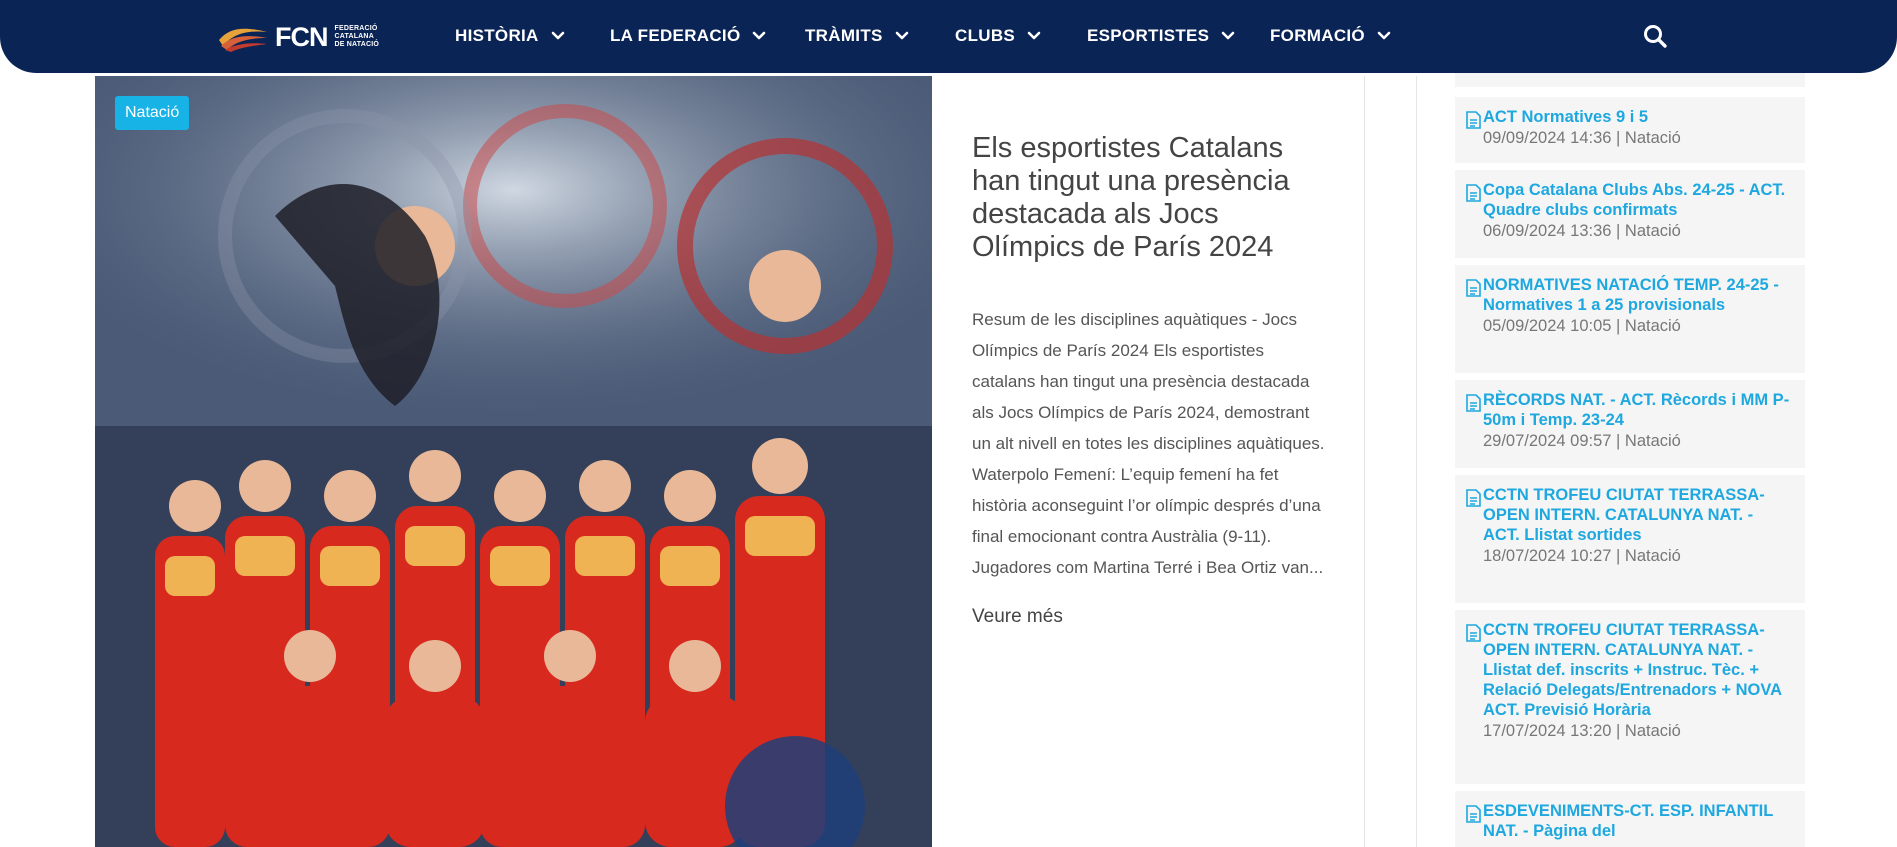 This screenshot has width=1897, height=847. I want to click on logo-subtitle-line: FEDERACIÓ, so click(356, 28).